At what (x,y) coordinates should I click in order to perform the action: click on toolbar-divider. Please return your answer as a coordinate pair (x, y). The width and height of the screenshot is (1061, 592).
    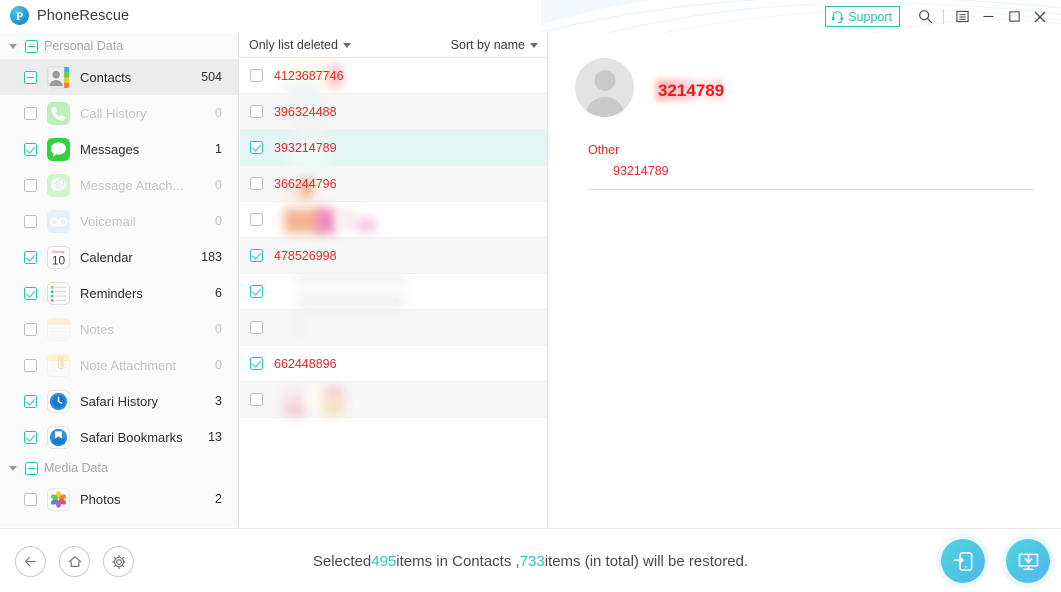
    Looking at the image, I should click on (943, 16).